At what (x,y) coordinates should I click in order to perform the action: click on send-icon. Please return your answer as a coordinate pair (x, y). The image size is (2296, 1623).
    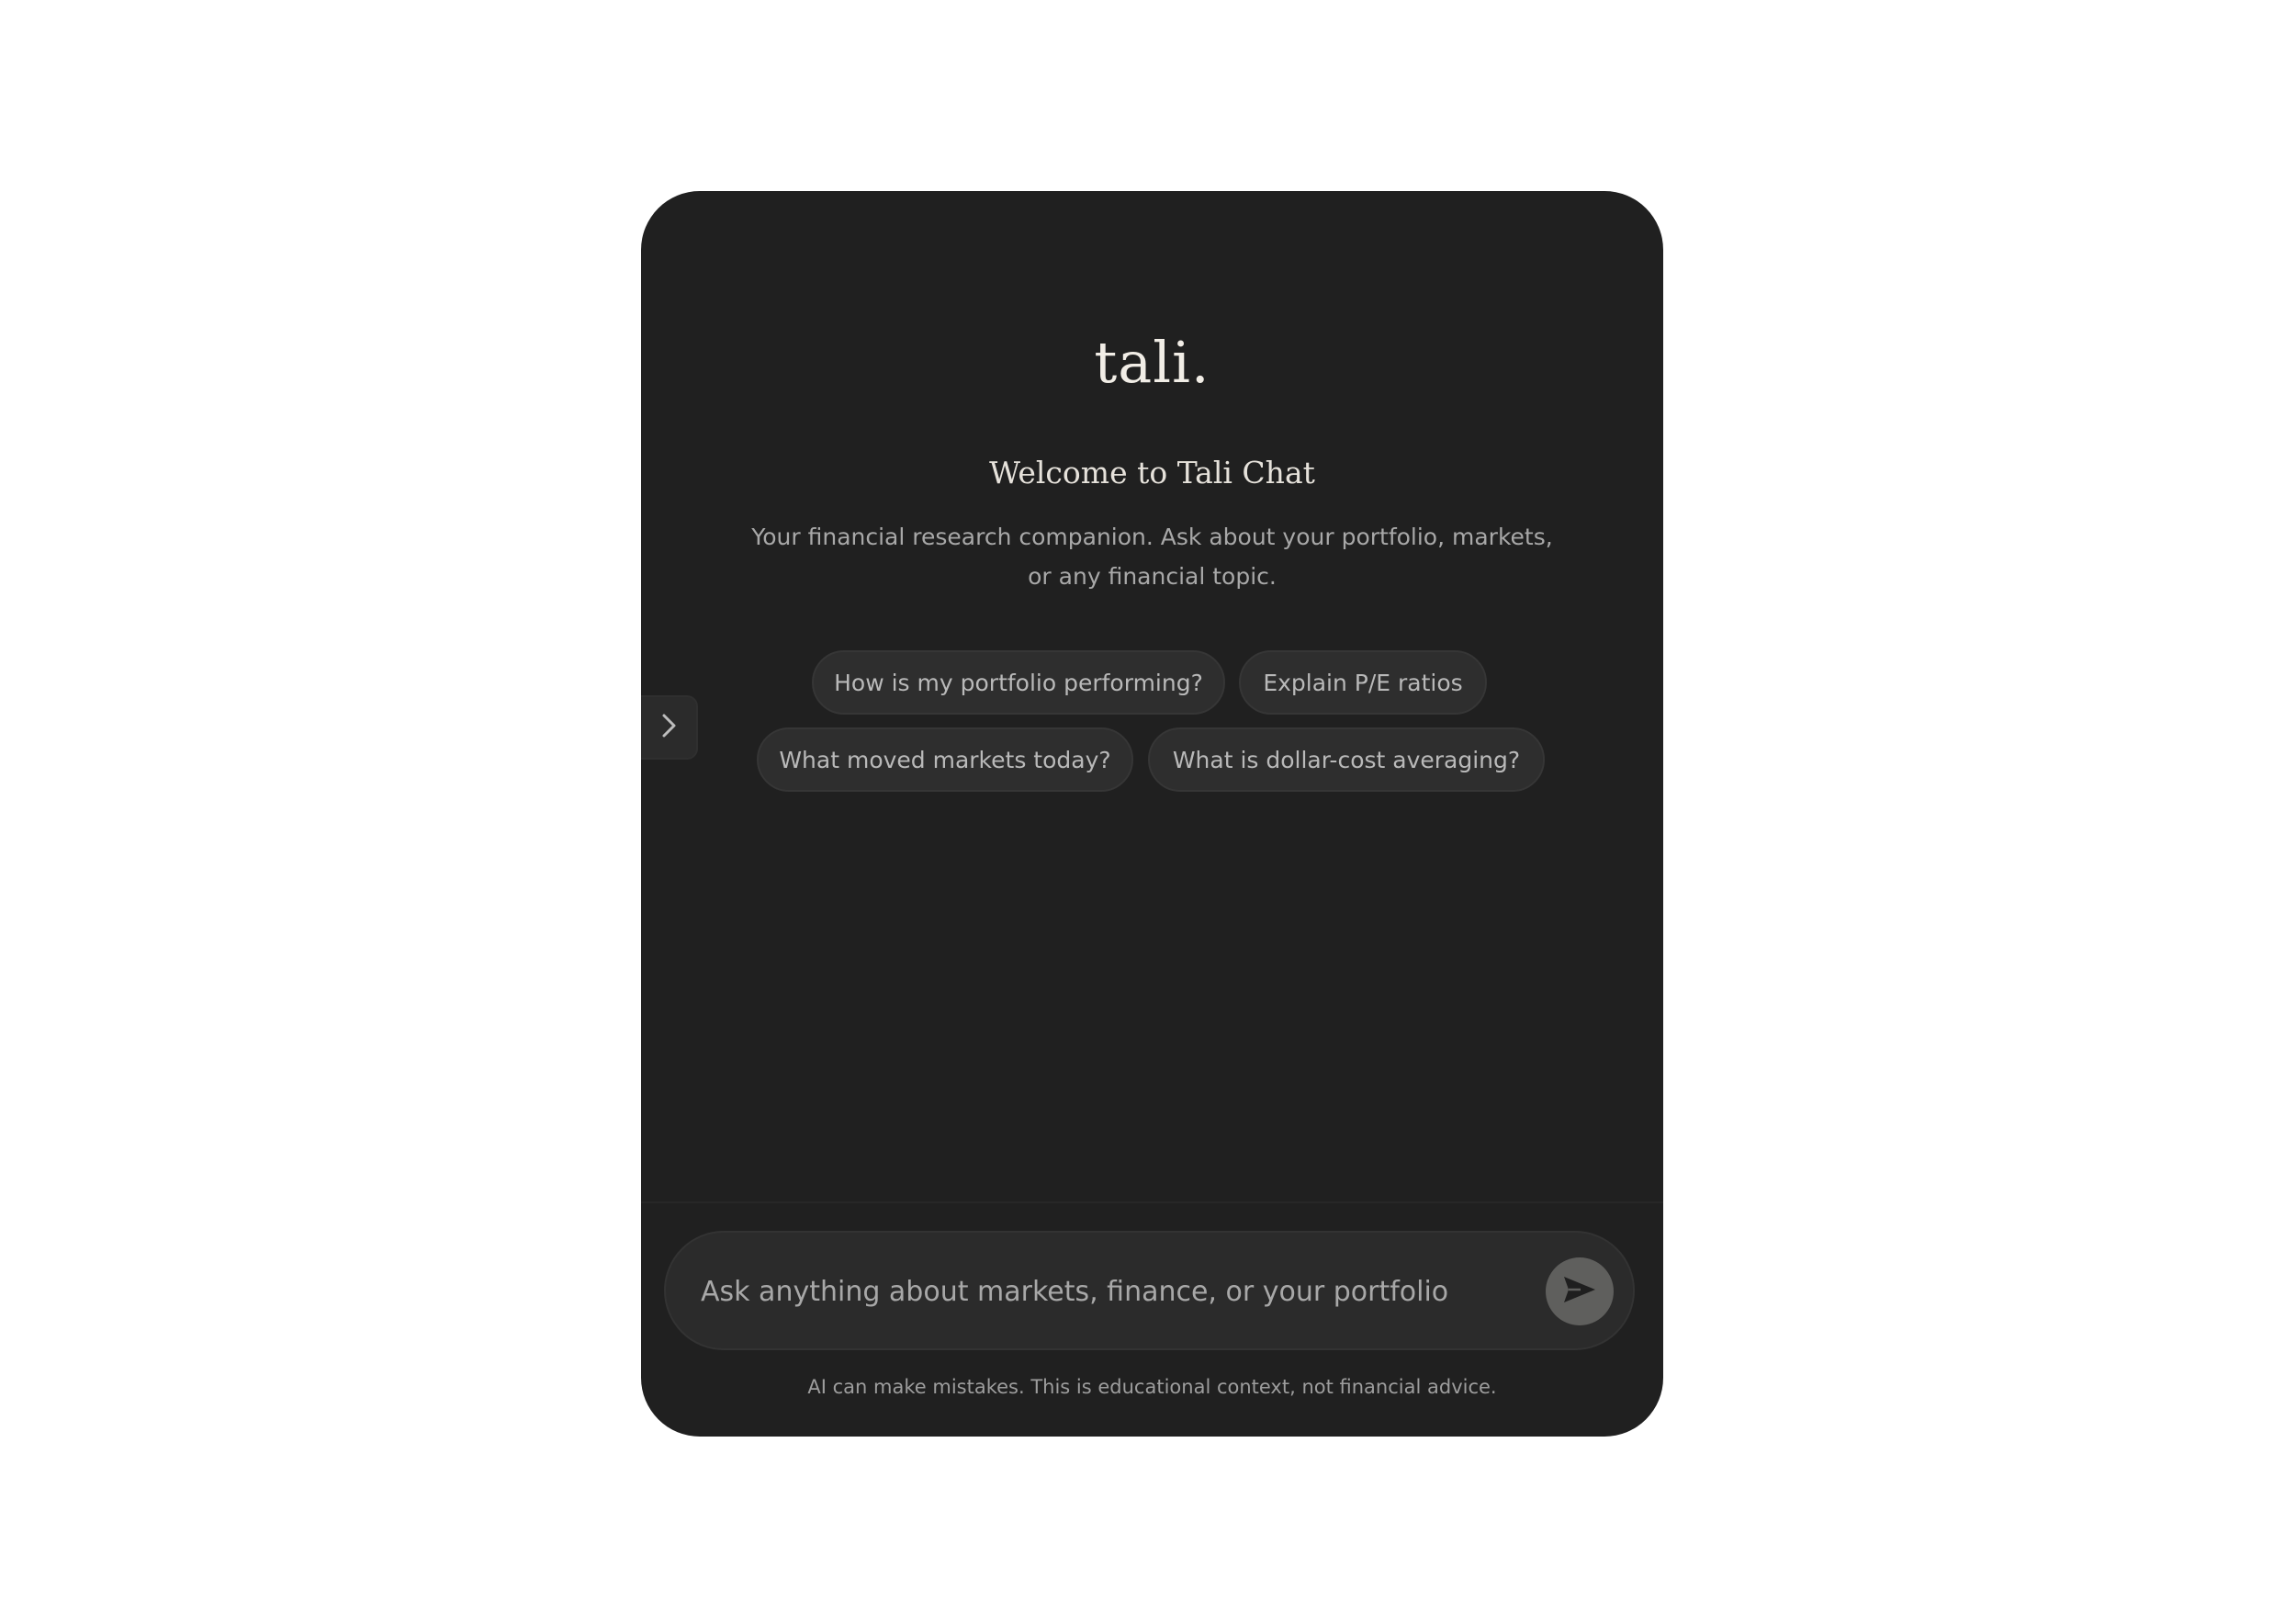
    Looking at the image, I should click on (1579, 1291).